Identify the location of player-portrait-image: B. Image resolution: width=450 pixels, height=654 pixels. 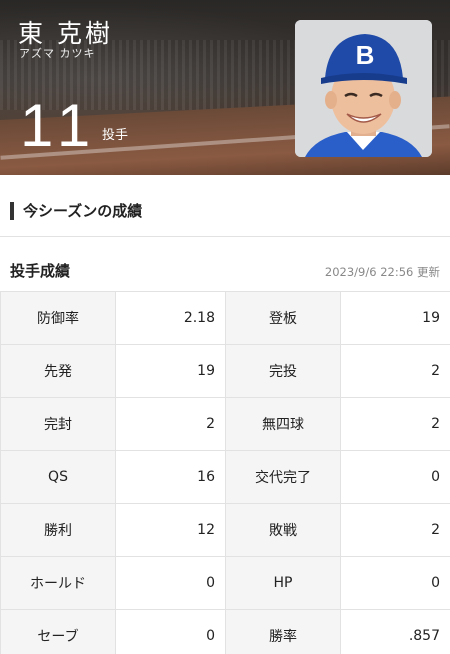
(363, 88).